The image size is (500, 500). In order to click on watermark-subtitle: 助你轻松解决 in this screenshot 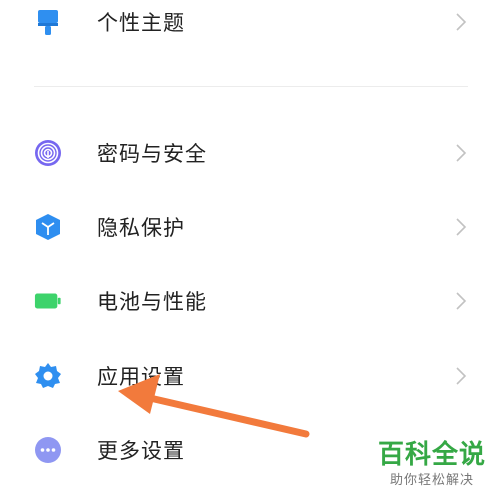, I will do `click(431, 480)`.